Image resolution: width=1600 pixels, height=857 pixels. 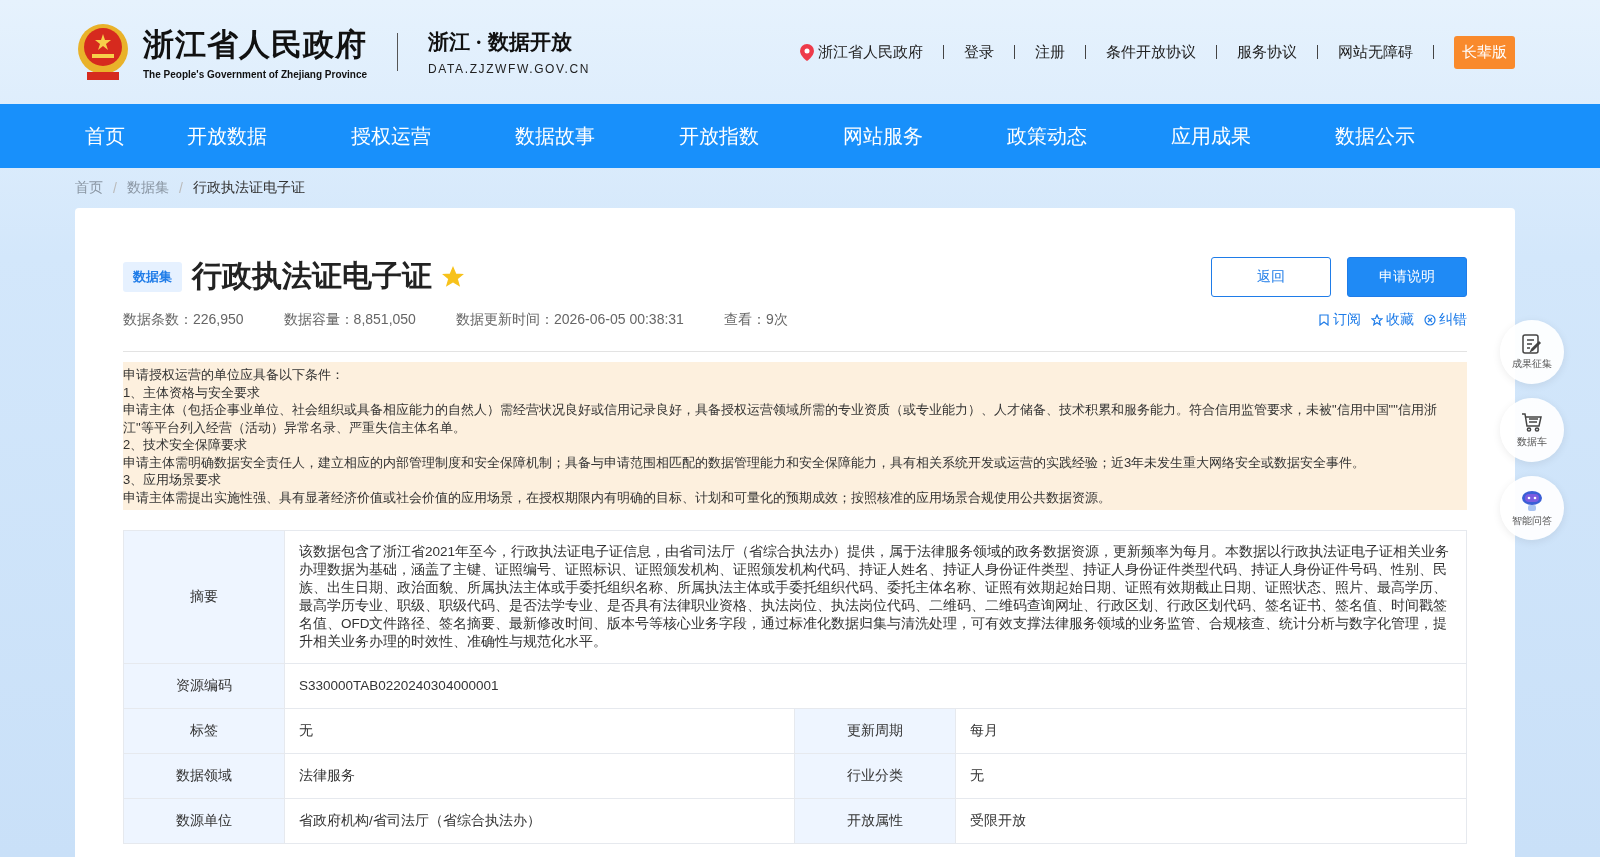 What do you see at coordinates (391, 136) in the screenshot?
I see `nav-item: 授权运营` at bounding box center [391, 136].